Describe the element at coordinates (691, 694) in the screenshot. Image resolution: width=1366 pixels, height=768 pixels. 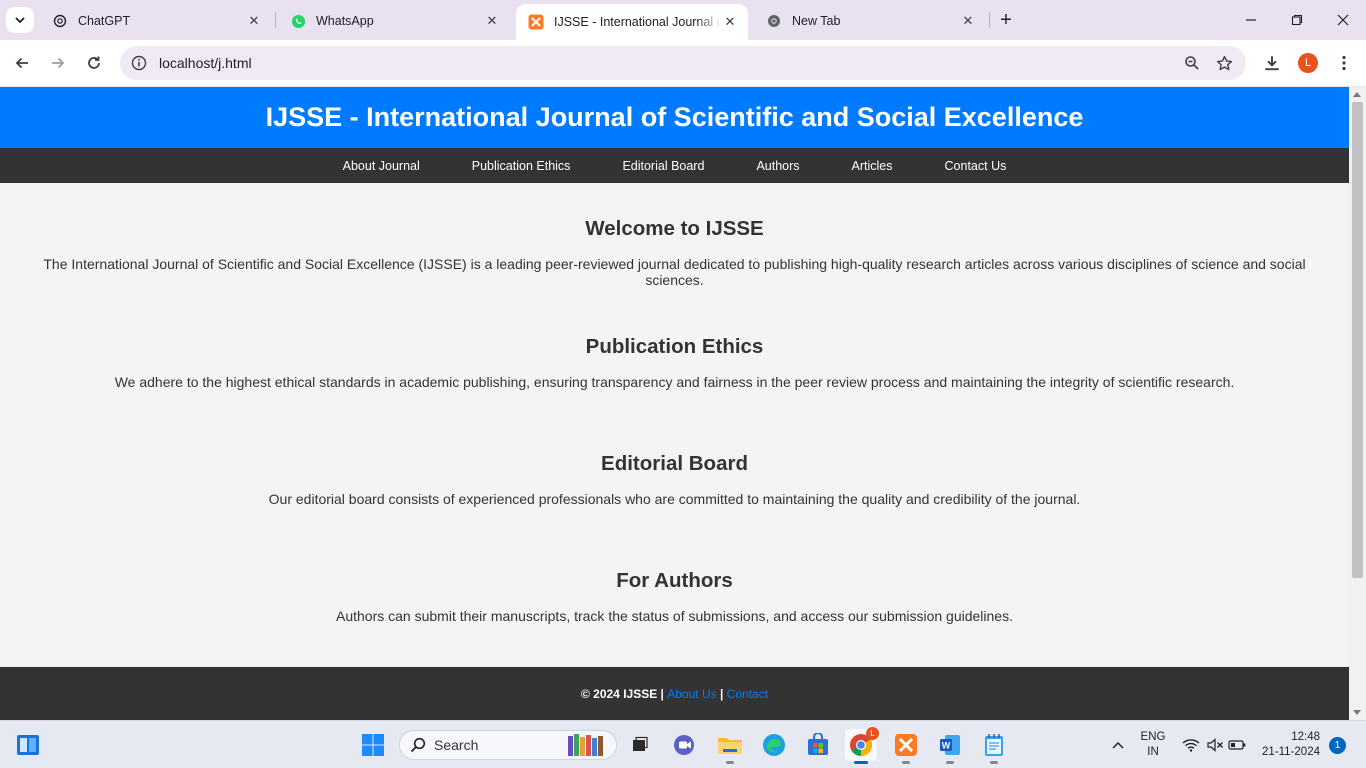
I see `footer-about-link: About Us` at that location.